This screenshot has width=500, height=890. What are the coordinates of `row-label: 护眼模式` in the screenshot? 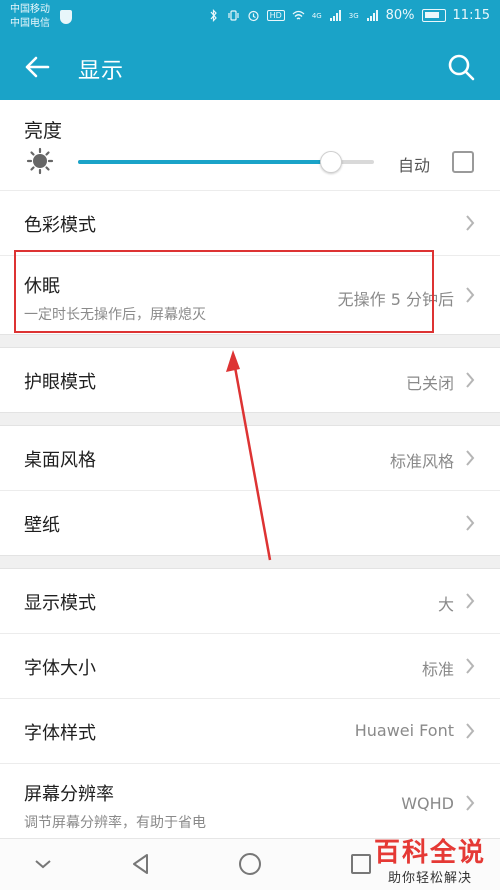 It's located at (60, 382).